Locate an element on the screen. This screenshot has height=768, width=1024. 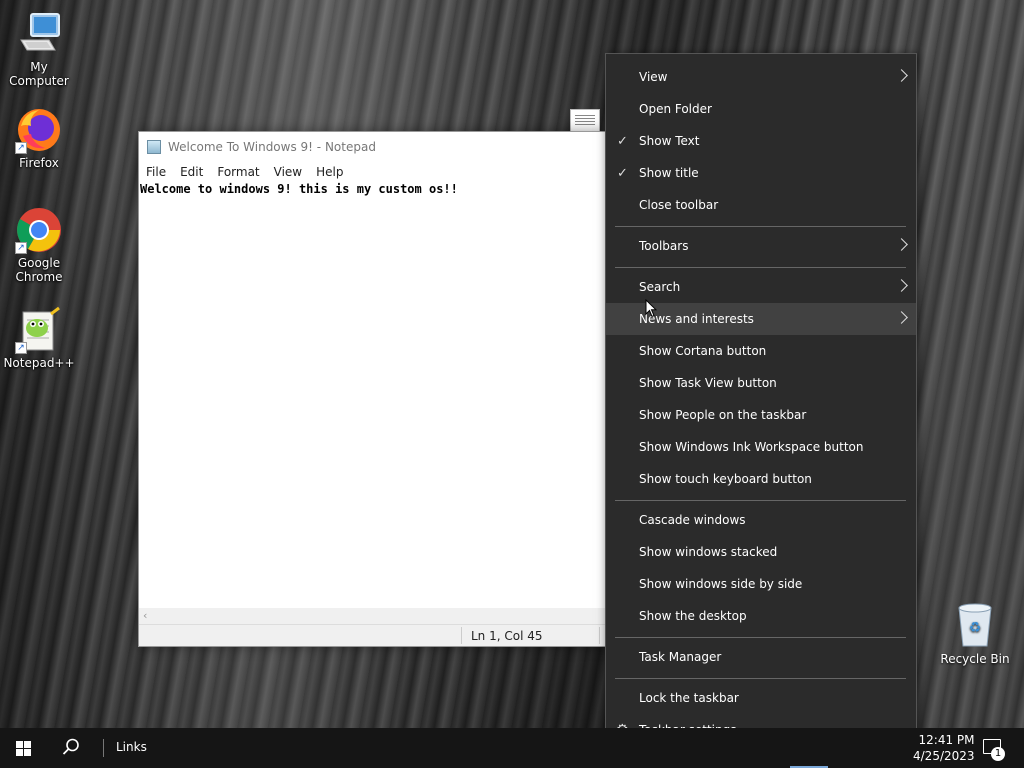
desktop-icon-label: Google Chrome is located at coordinates (39, 270).